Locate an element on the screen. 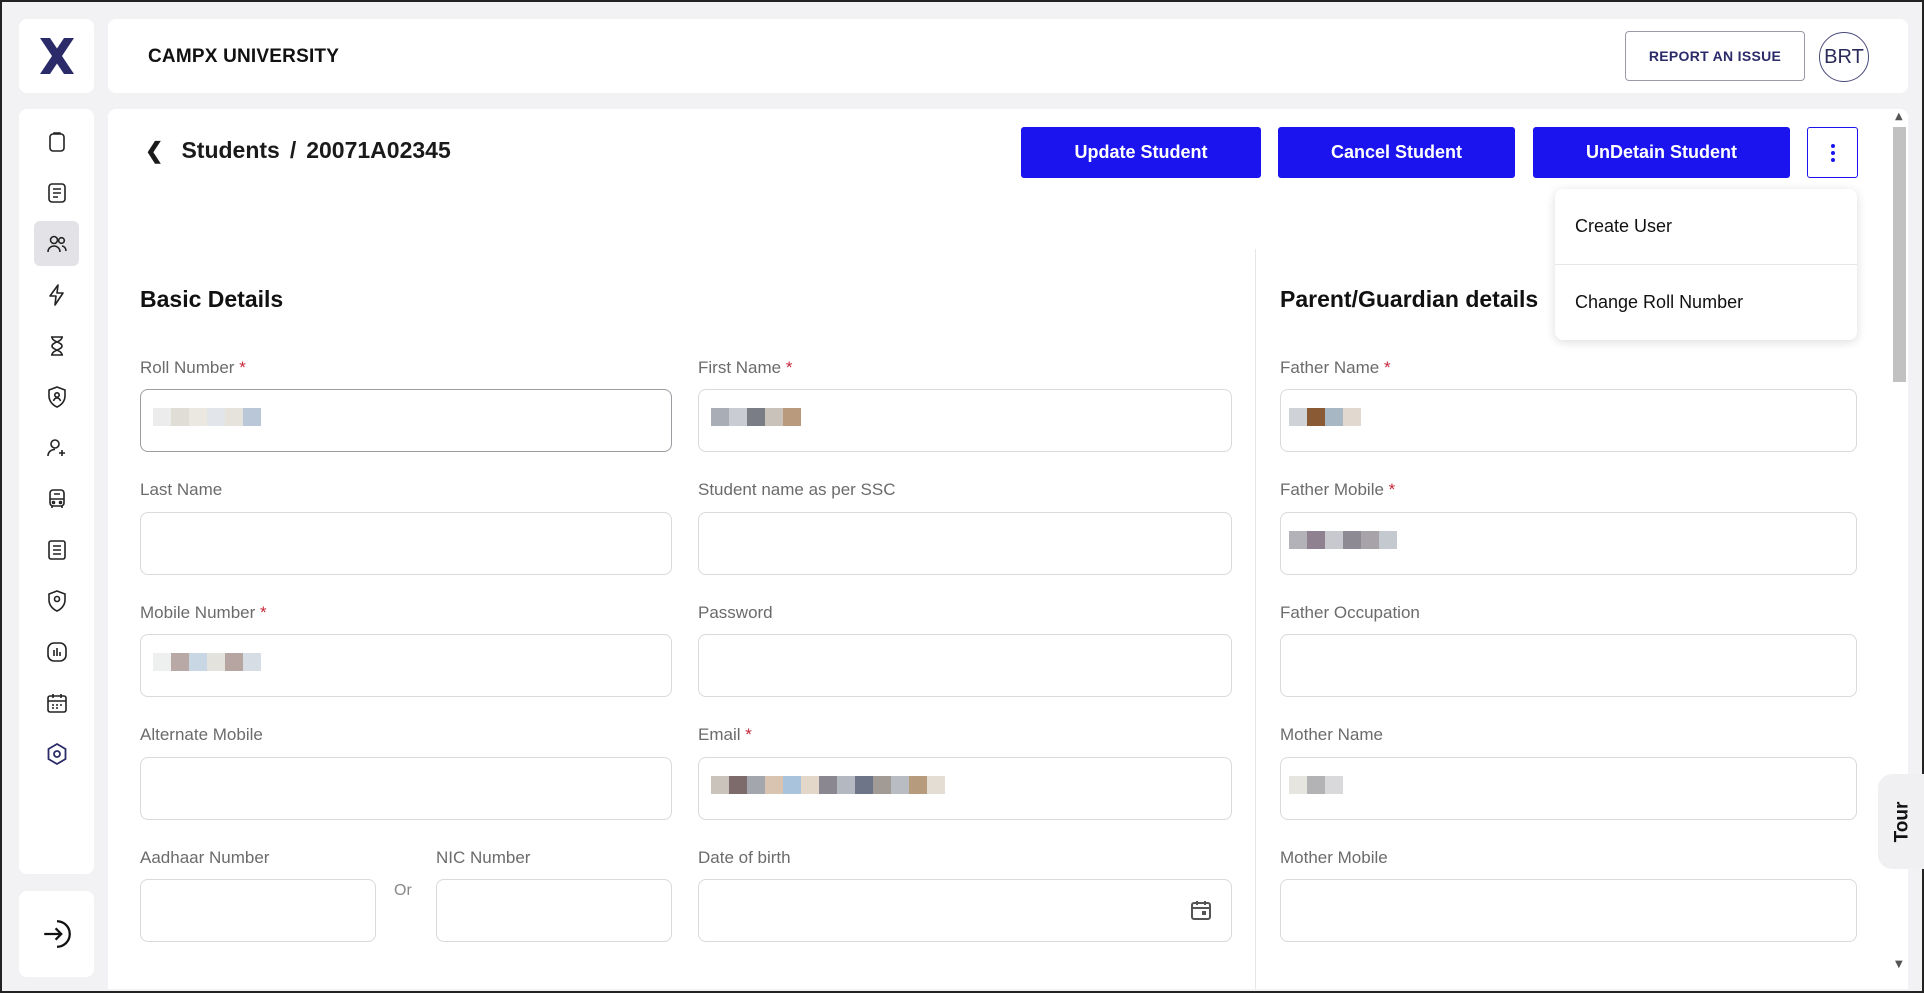  clipboard-icon is located at coordinates (56, 141).